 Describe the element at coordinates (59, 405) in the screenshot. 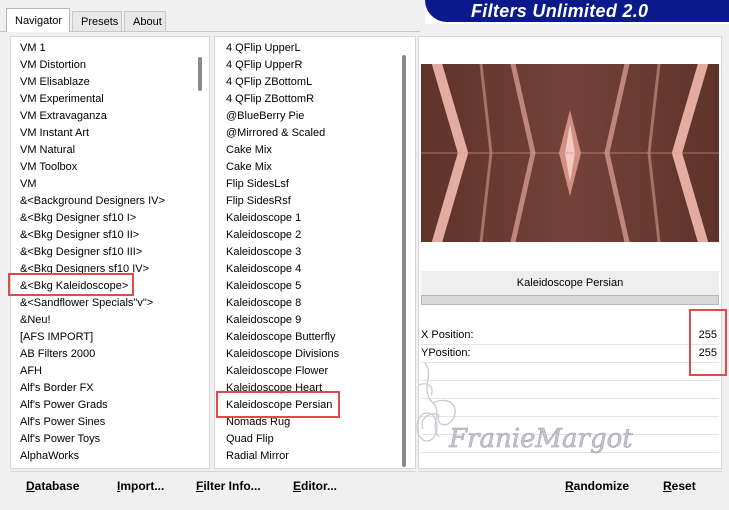

I see `category-list-item: Alf's Power Grads` at that location.